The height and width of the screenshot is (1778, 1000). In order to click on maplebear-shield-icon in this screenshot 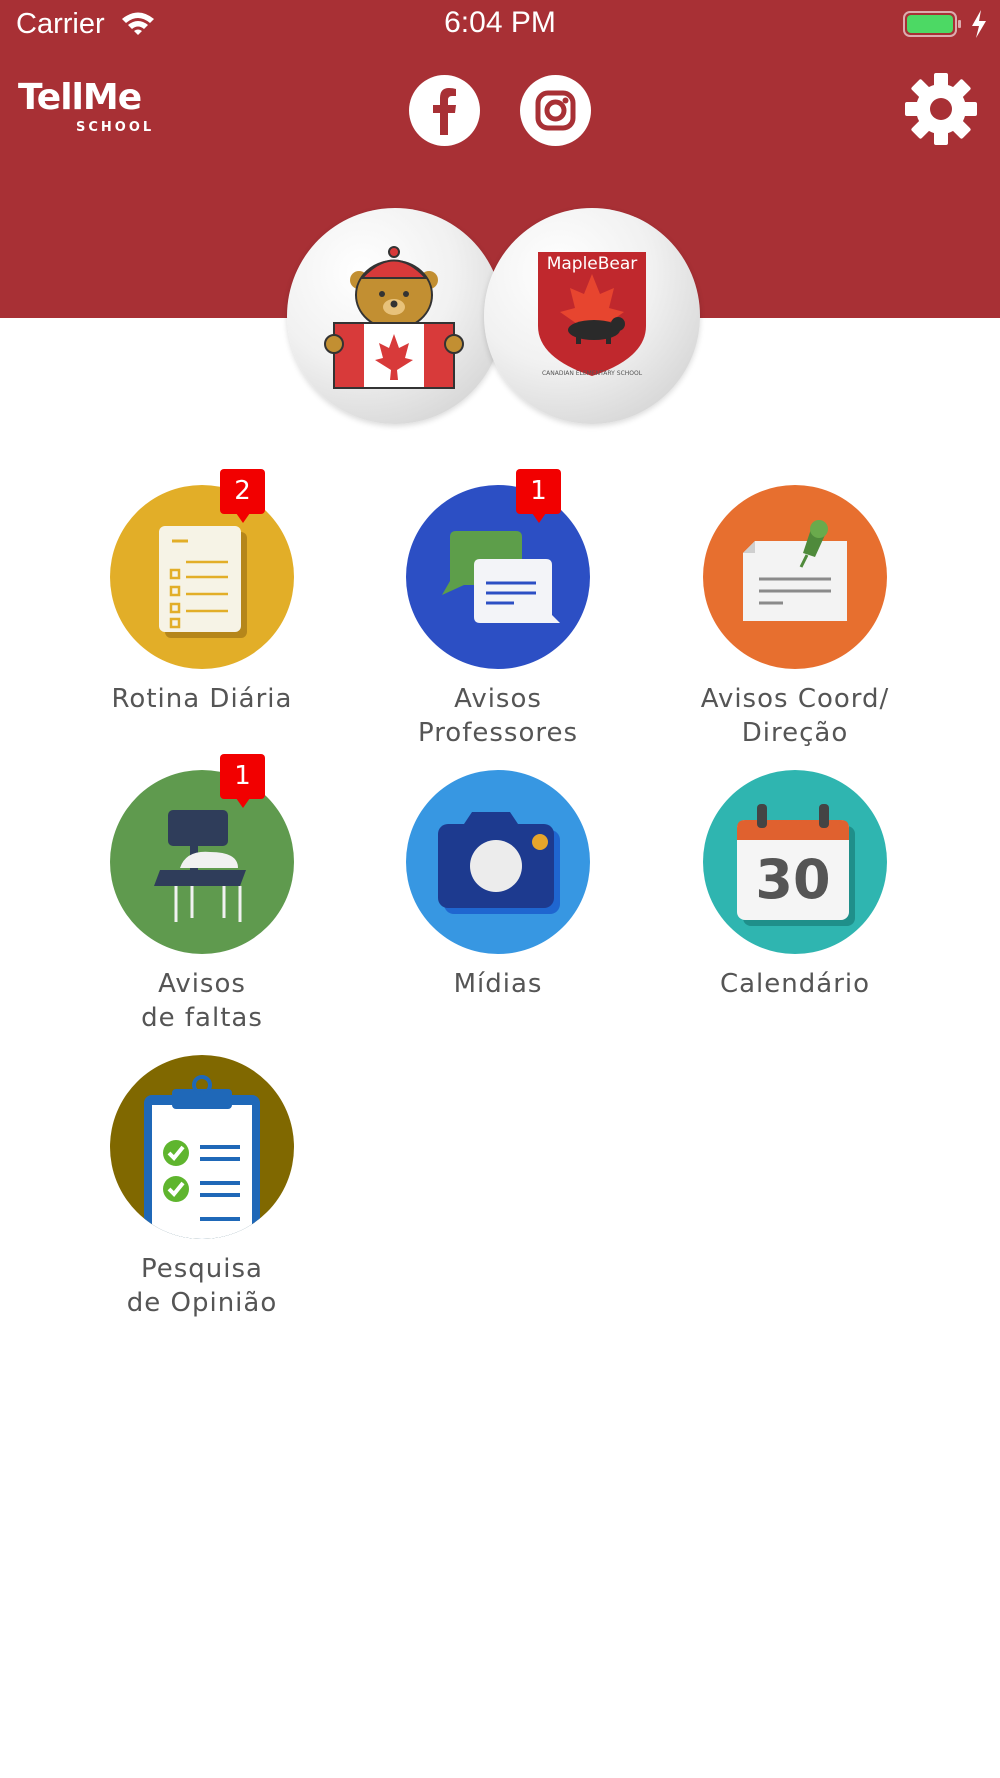, I will do `click(592, 314)`.